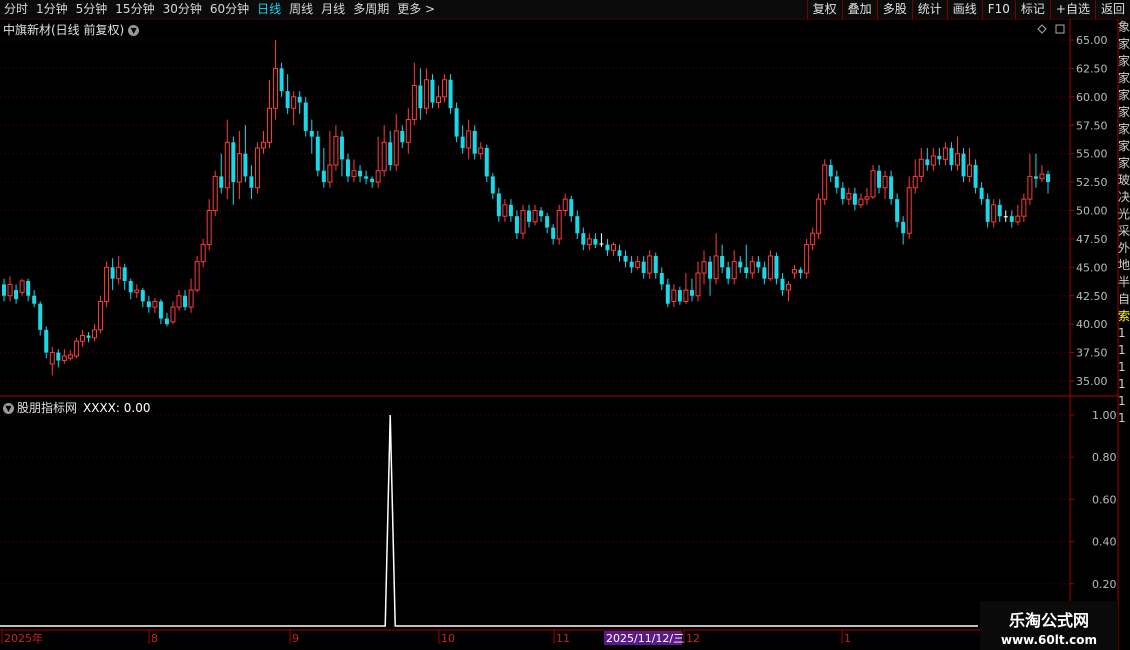 The height and width of the screenshot is (650, 1130). Describe the element at coordinates (1124, 214) in the screenshot. I see `sidebar-item: 光` at that location.